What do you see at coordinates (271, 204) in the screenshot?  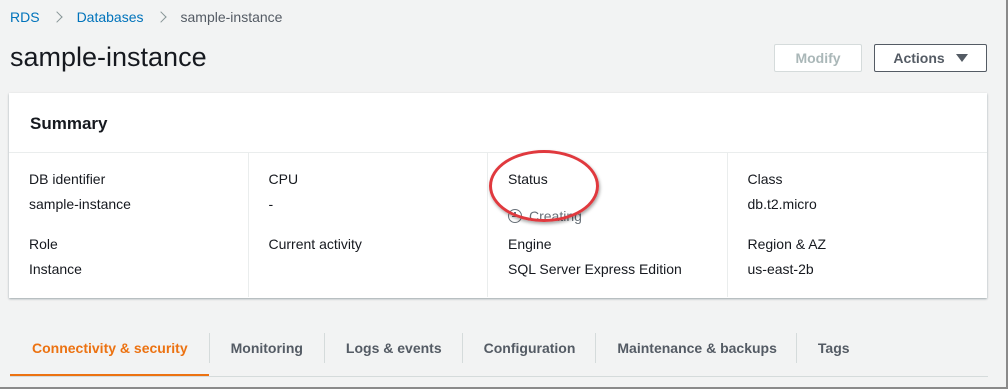 I see `cpu-value: -` at bounding box center [271, 204].